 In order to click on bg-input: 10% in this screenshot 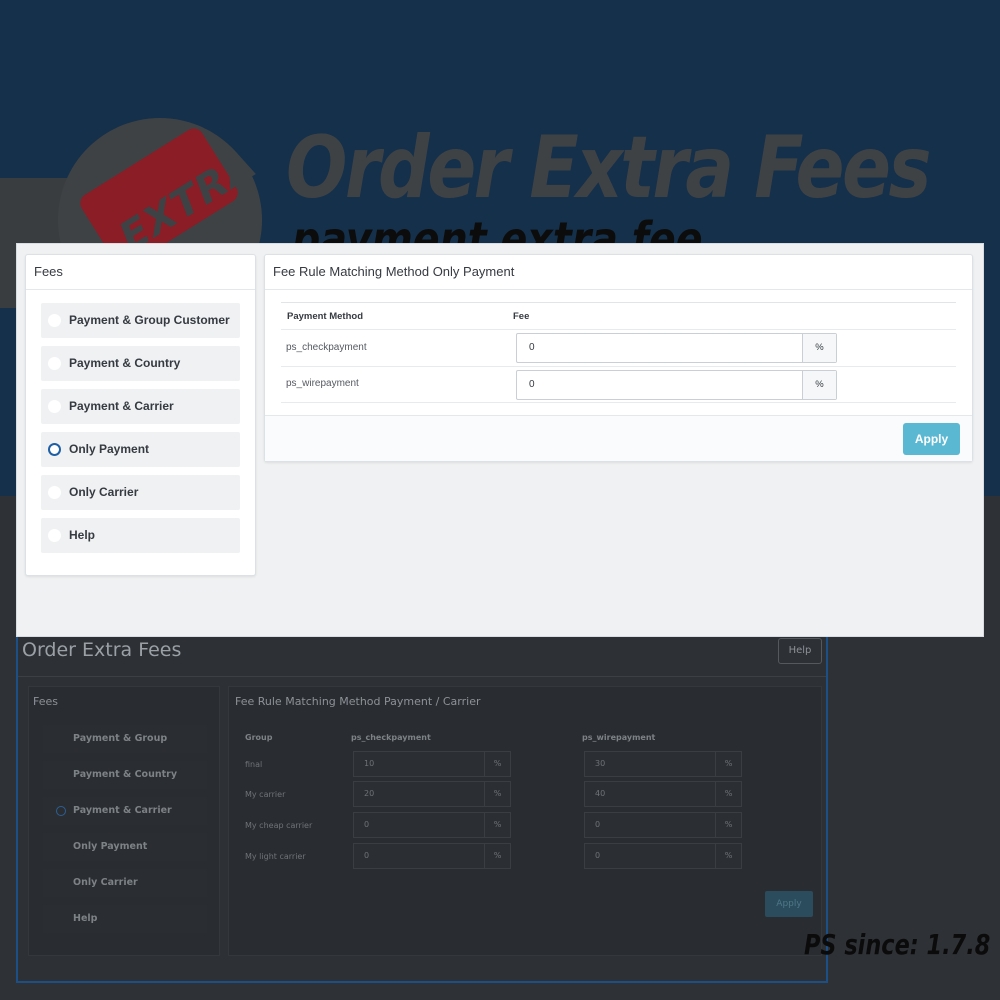, I will do `click(432, 764)`.